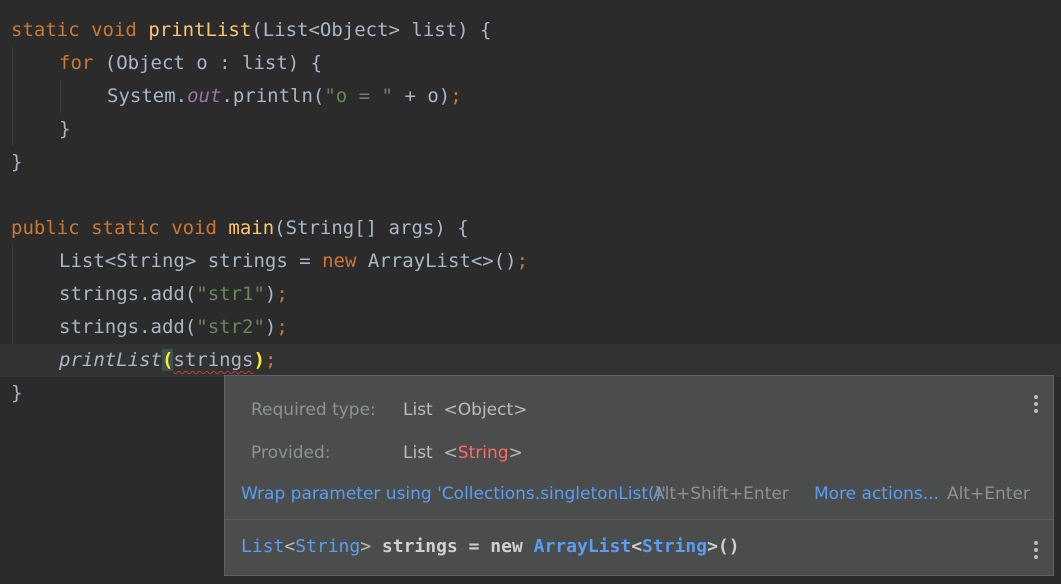 The height and width of the screenshot is (584, 1061). Describe the element at coordinates (371, 30) in the screenshot. I see `code-text: (List<Object> list) {` at that location.